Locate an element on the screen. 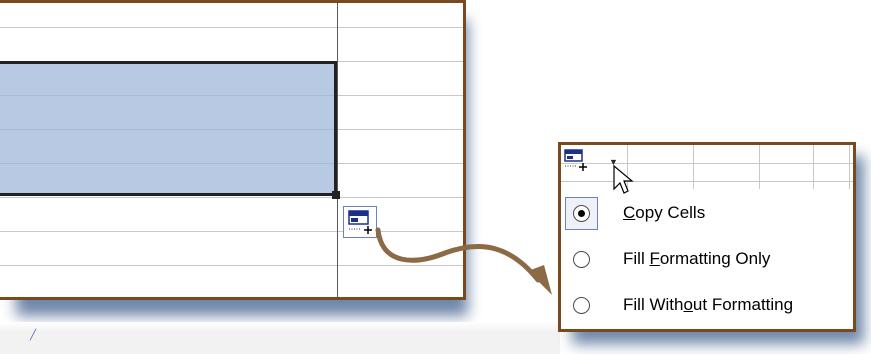  option-copy-cells: Copy Cells is located at coordinates (707, 214).